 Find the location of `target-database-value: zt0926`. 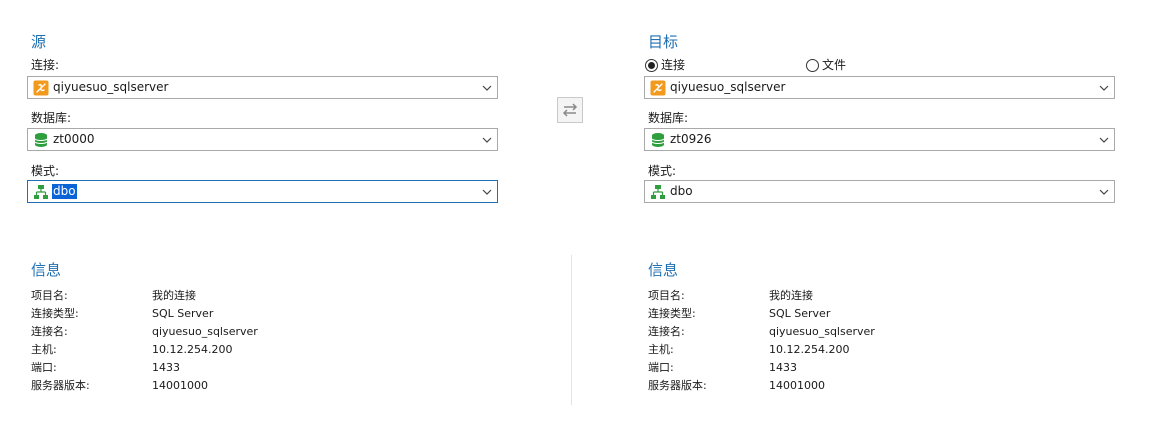

target-database-value: zt0926 is located at coordinates (691, 139).